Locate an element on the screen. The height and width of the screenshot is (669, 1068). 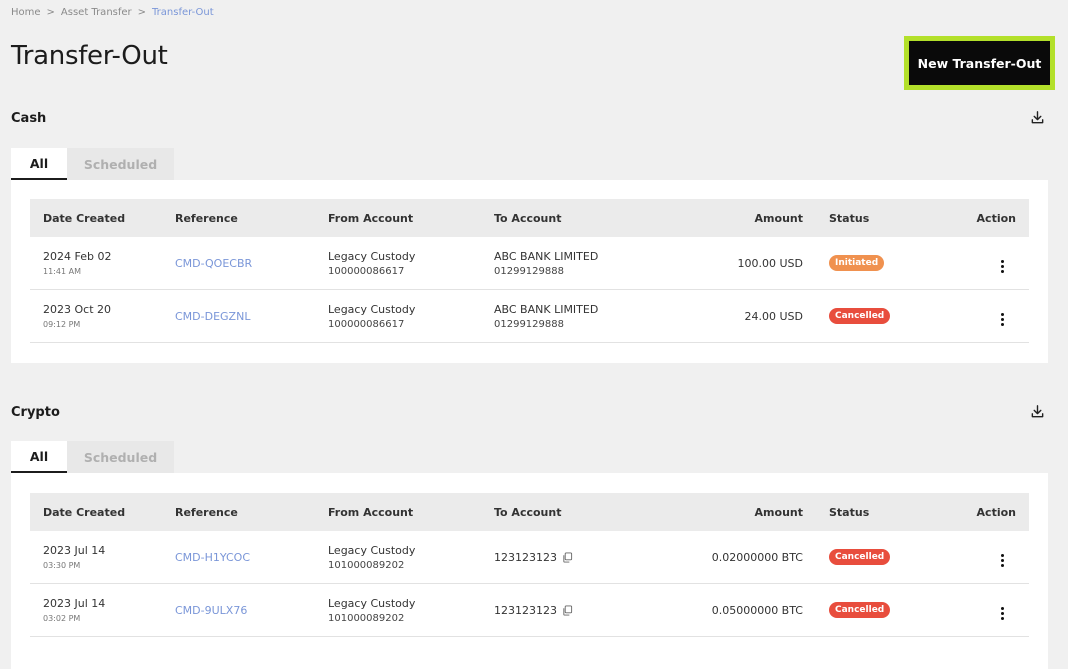
breadcrumb: Home > Asset Transfer > Transfer-Out is located at coordinates (112, 12).